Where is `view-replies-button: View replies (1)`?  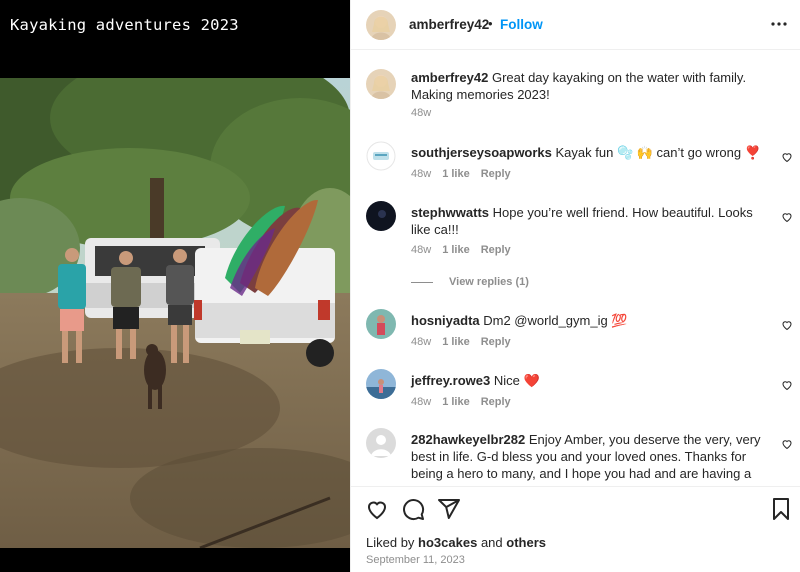
view-replies-button: View replies (1) is located at coordinates (470, 282).